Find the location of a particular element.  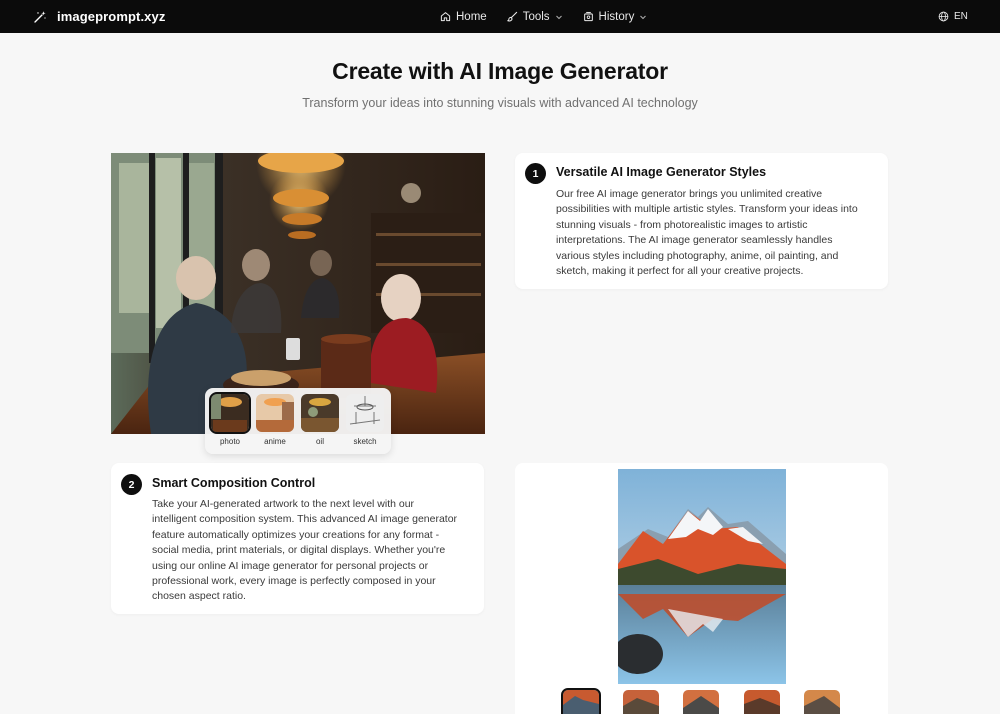

feature-title: Versatile AI Image Generator Styles is located at coordinates (661, 172).